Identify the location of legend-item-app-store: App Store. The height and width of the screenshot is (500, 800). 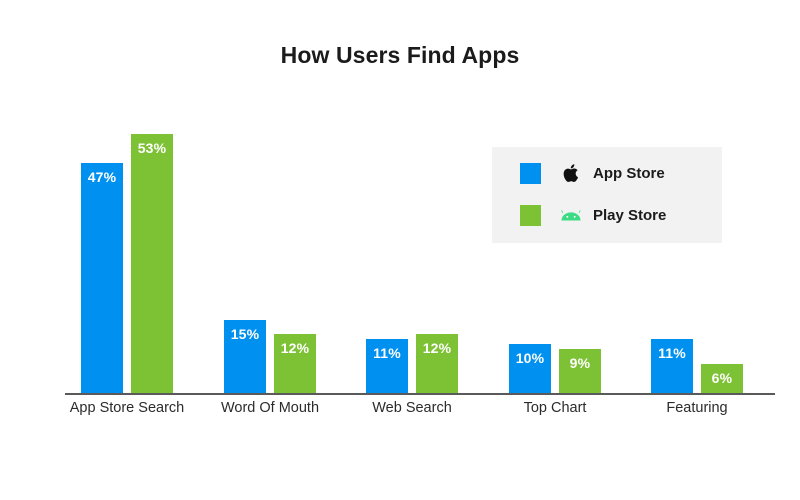
(592, 173).